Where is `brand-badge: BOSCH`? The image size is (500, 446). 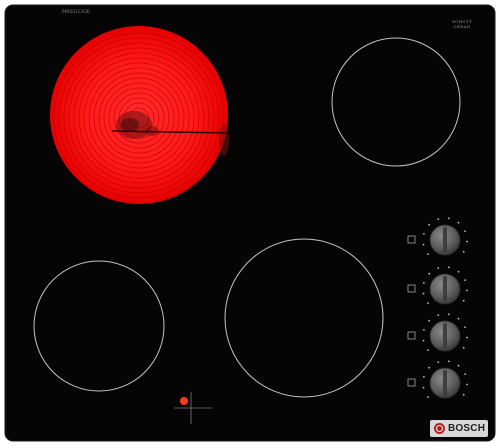 brand-badge: BOSCH is located at coordinates (459, 428).